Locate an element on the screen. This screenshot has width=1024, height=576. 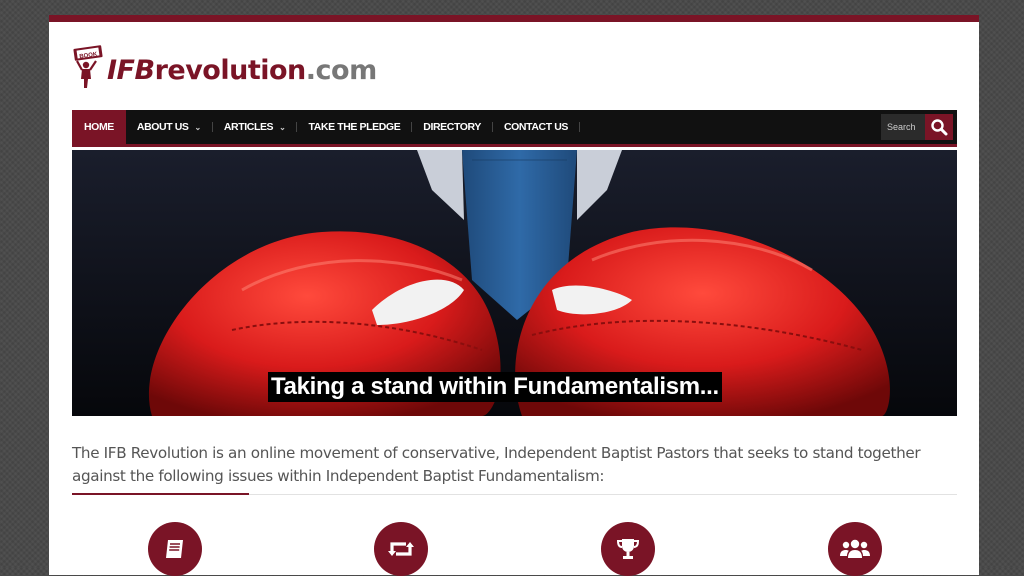
search-input is located at coordinates (903, 127).